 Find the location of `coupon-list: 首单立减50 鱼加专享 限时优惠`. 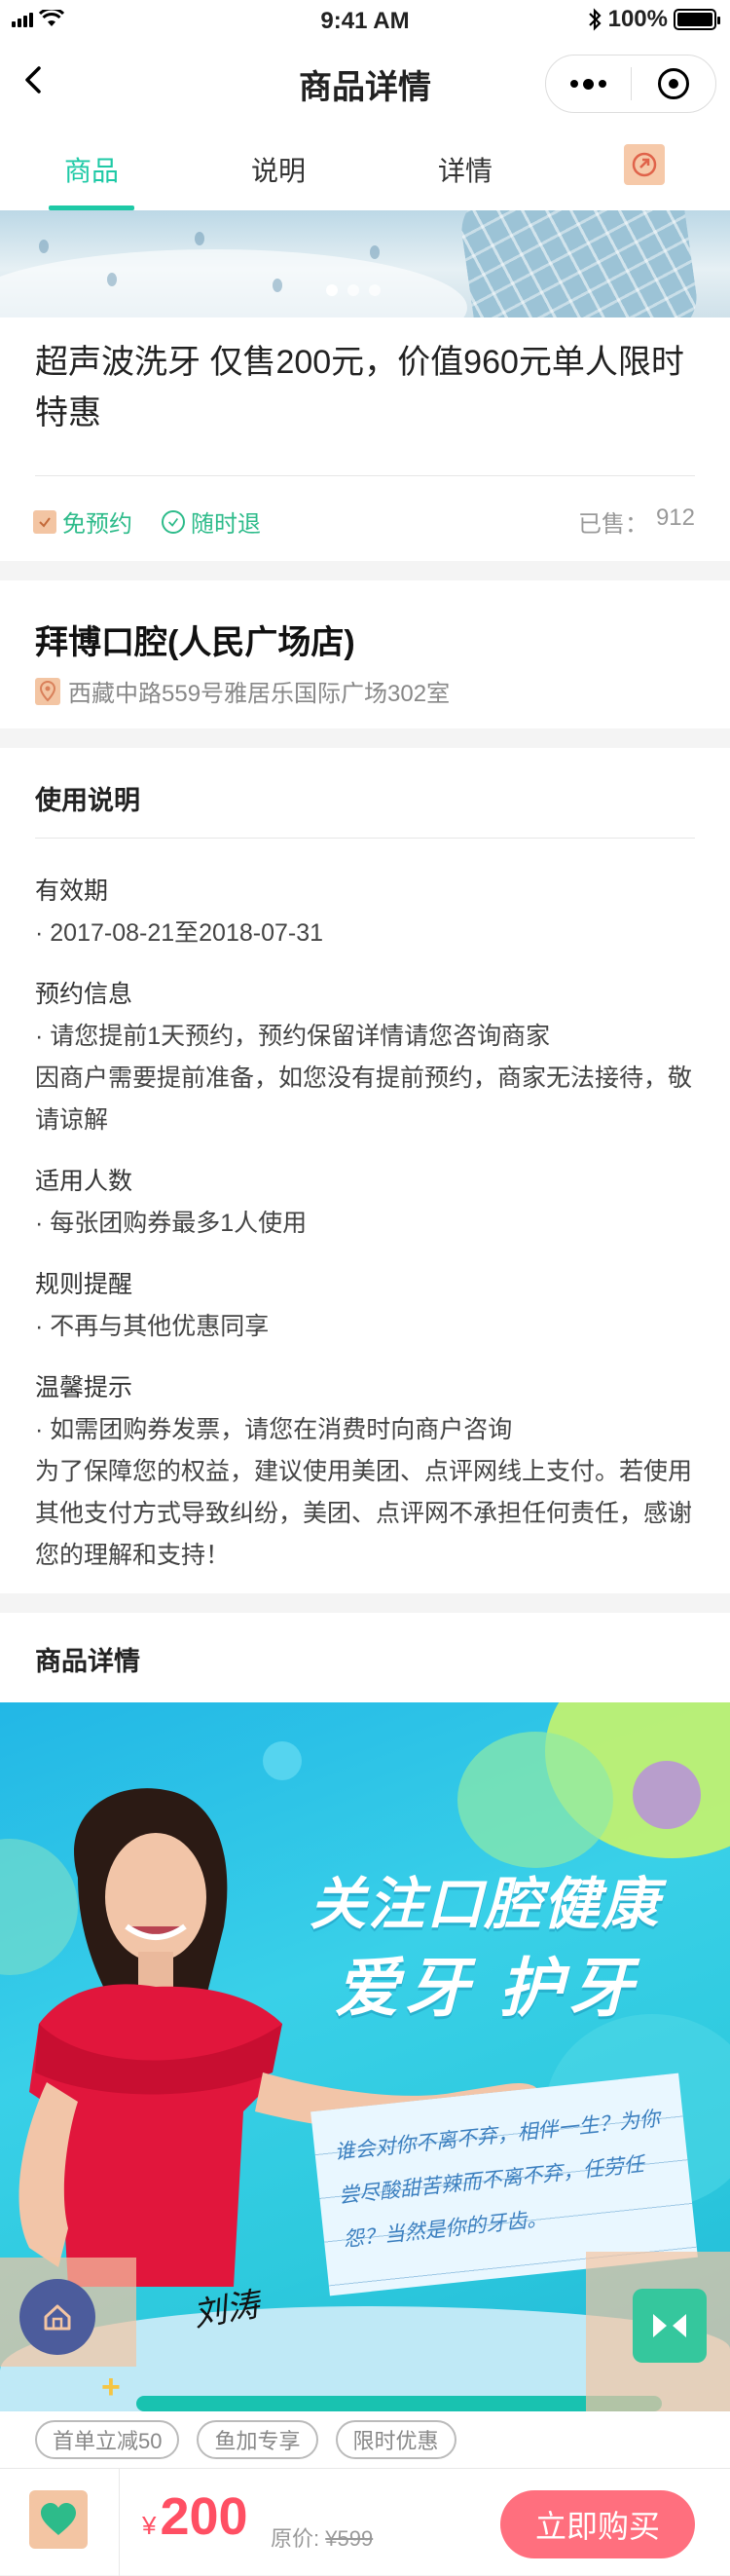

coupon-list: 首单立减50 鱼加专享 限时优惠 is located at coordinates (365, 2439).